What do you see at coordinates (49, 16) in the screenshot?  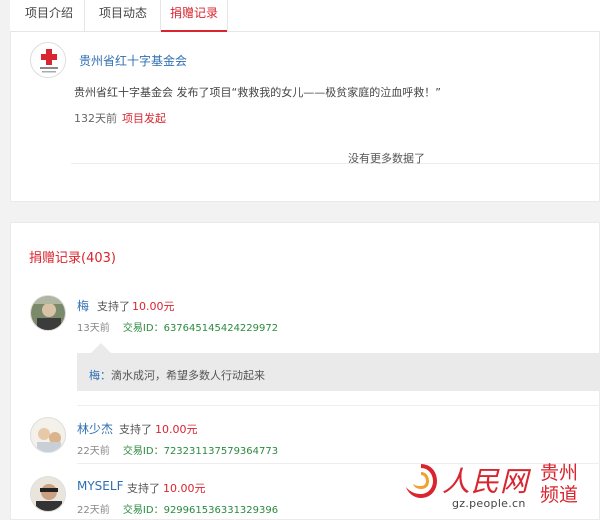 I see `tab-project-intro: 项目介绍` at bounding box center [49, 16].